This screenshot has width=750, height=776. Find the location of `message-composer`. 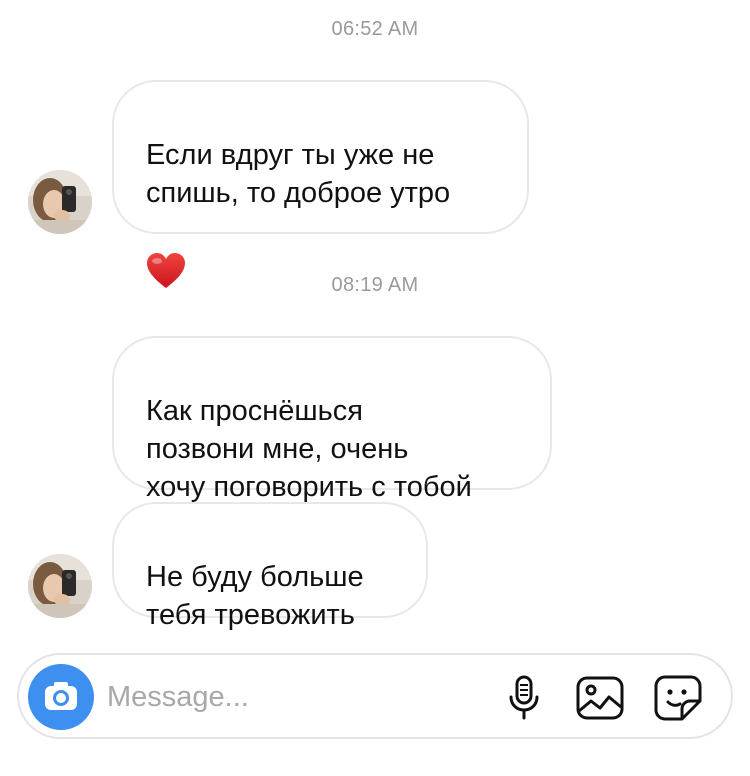

message-composer is located at coordinates (375, 696).